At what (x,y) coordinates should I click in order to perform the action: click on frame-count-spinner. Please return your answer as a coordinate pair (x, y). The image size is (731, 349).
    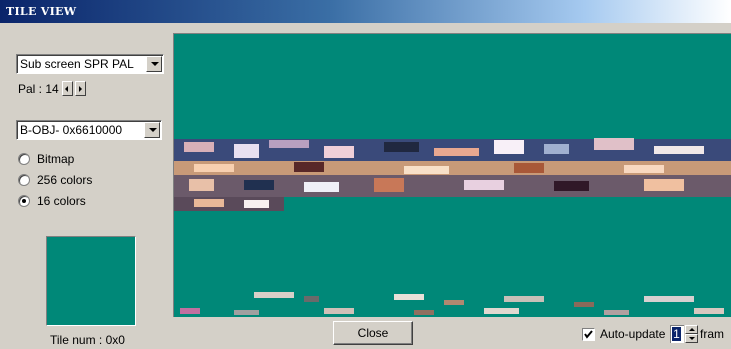
    Looking at the image, I should click on (691, 334).